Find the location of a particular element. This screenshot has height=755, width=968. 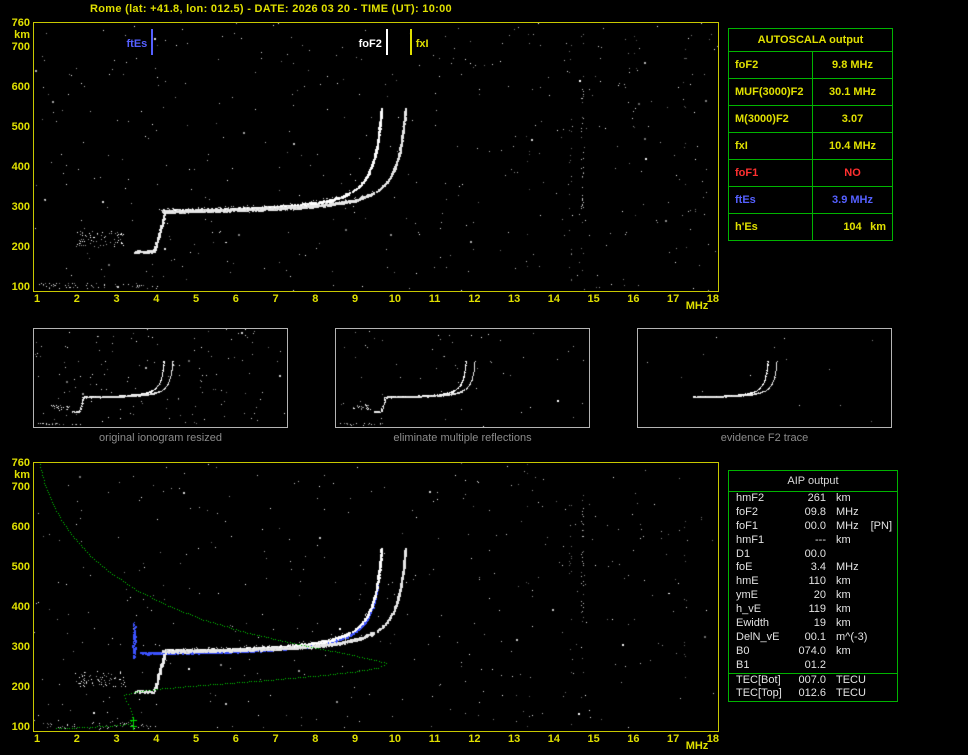

aip-row-unit: m^(-3) is located at coordinates (852, 636).